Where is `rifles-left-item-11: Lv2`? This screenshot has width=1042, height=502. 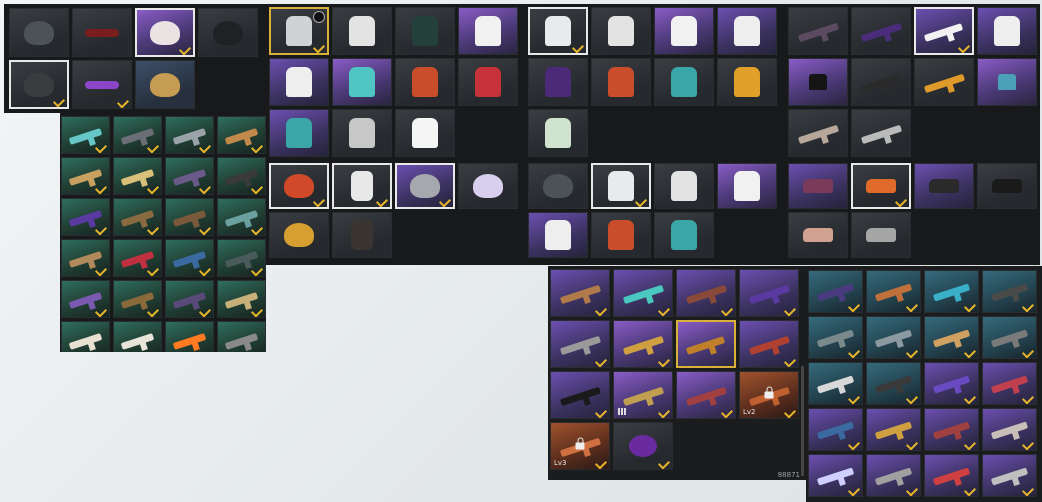
rifles-left-item-11: Lv2 is located at coordinates (769, 395).